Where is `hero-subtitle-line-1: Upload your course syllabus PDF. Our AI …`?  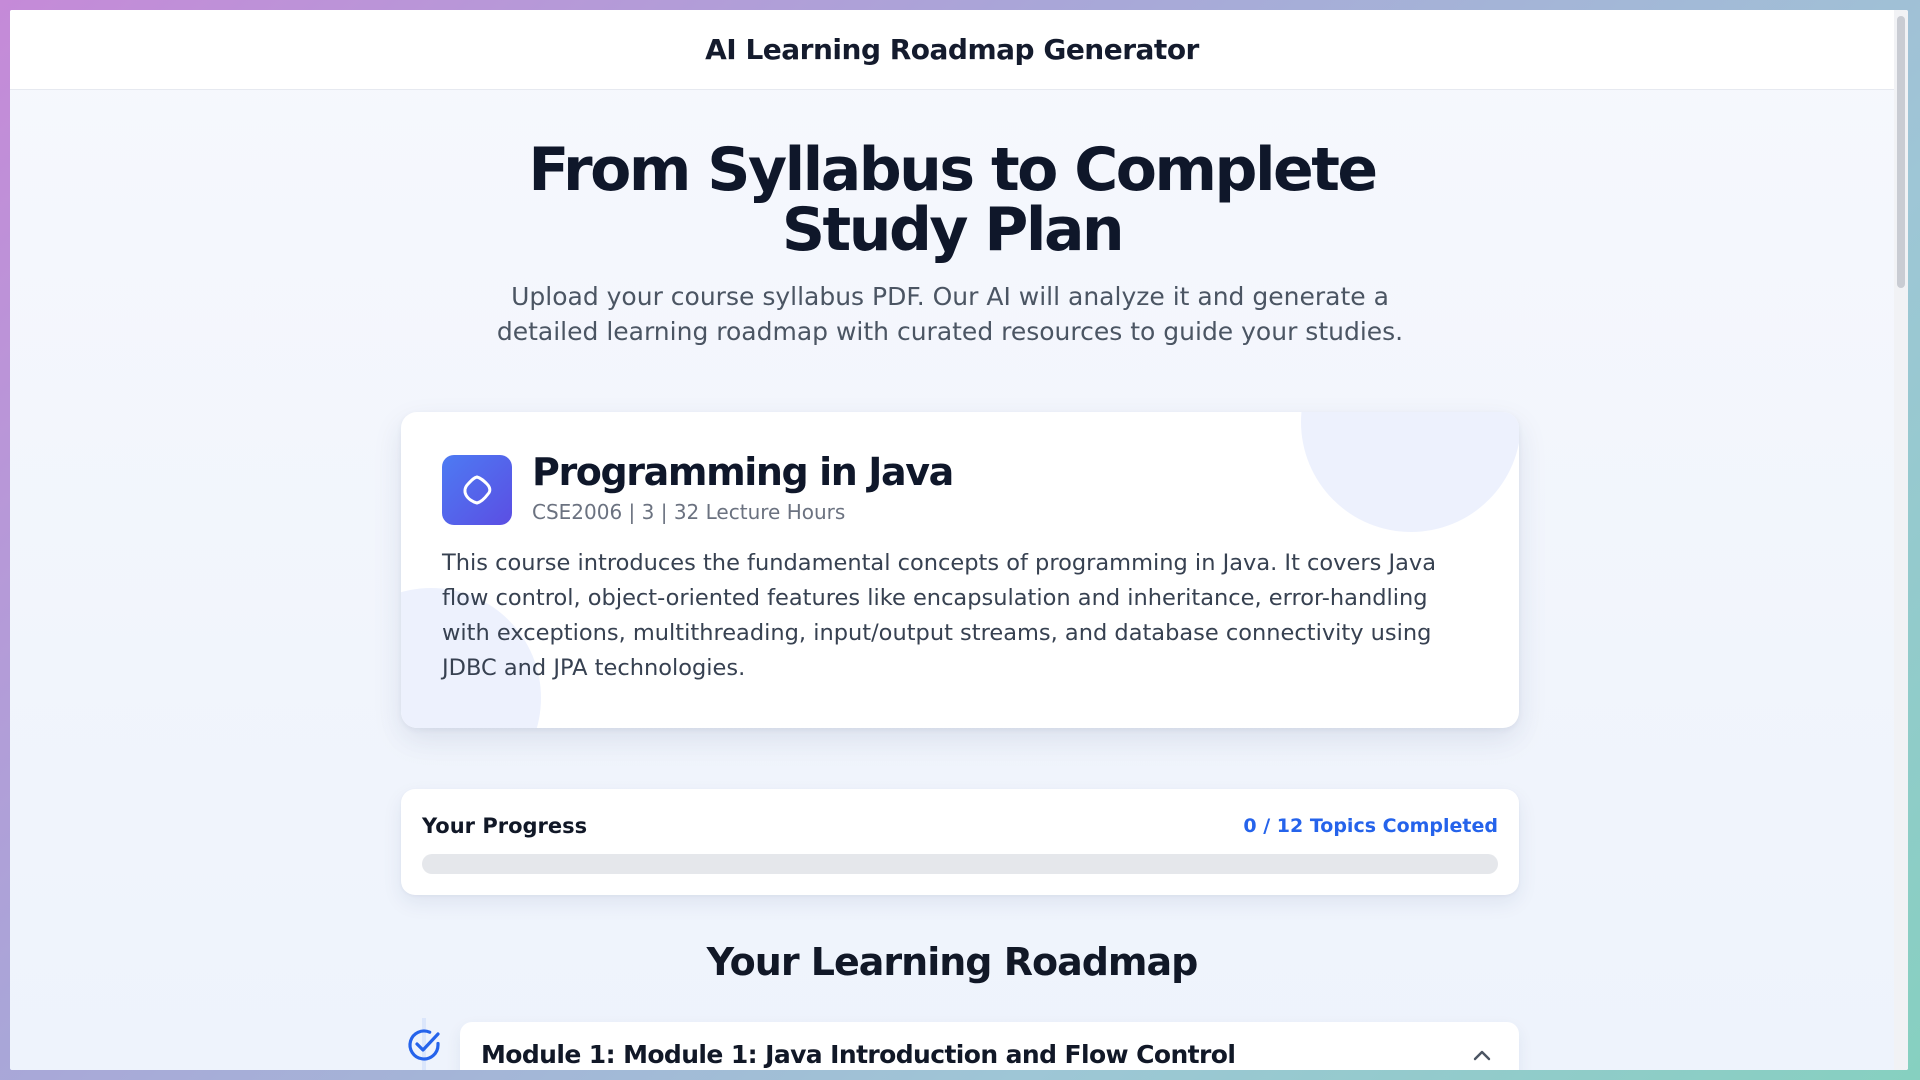
hero-subtitle-line-1: Upload your course syllabus PDF. Our AI … is located at coordinates (950, 296).